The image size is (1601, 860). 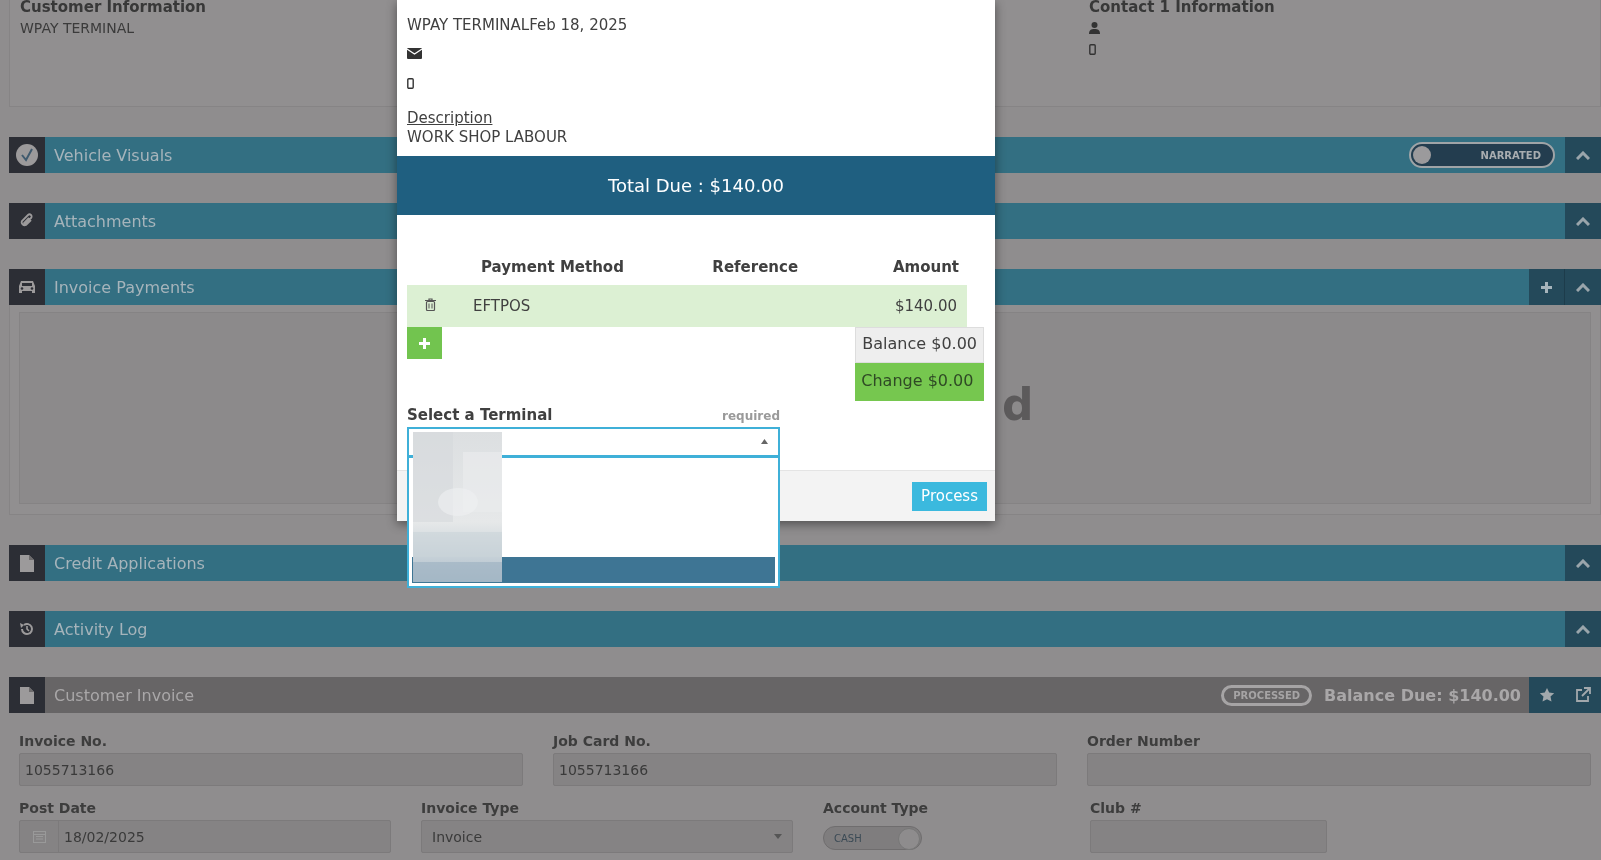 I want to click on field-label: Invoice No., so click(x=63, y=741).